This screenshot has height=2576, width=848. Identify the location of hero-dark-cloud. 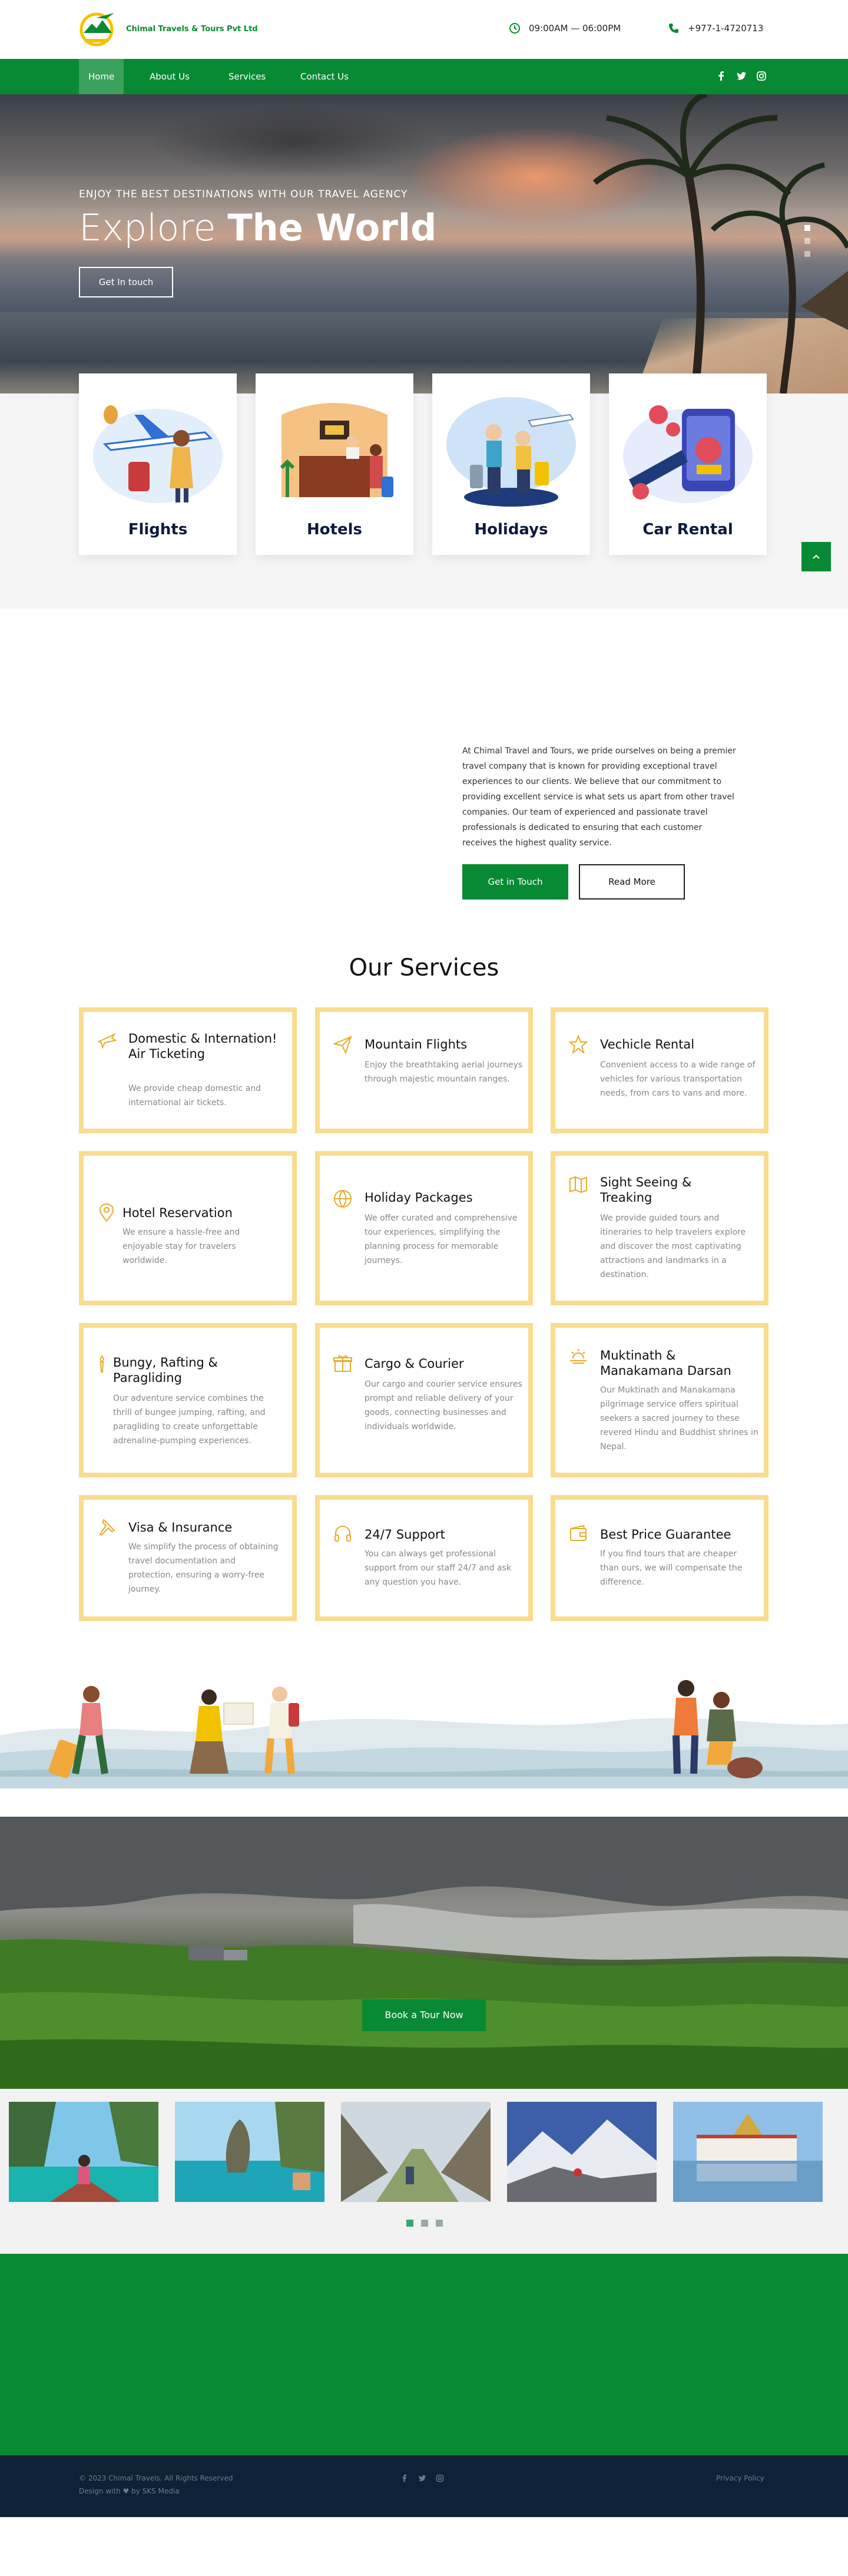
(294, 141).